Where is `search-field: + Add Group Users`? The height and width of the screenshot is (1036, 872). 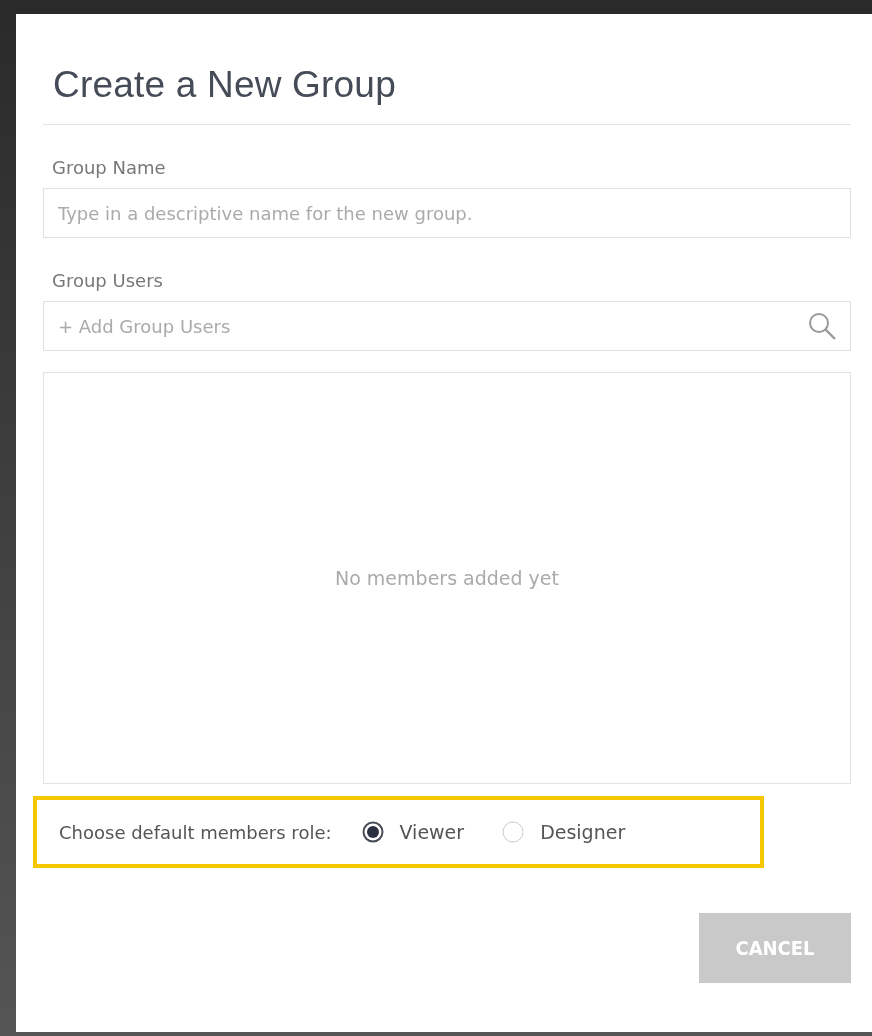
search-field: + Add Group Users is located at coordinates (447, 326).